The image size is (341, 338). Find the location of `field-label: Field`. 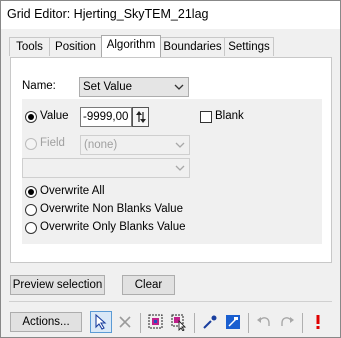

field-label: Field is located at coordinates (52, 143).